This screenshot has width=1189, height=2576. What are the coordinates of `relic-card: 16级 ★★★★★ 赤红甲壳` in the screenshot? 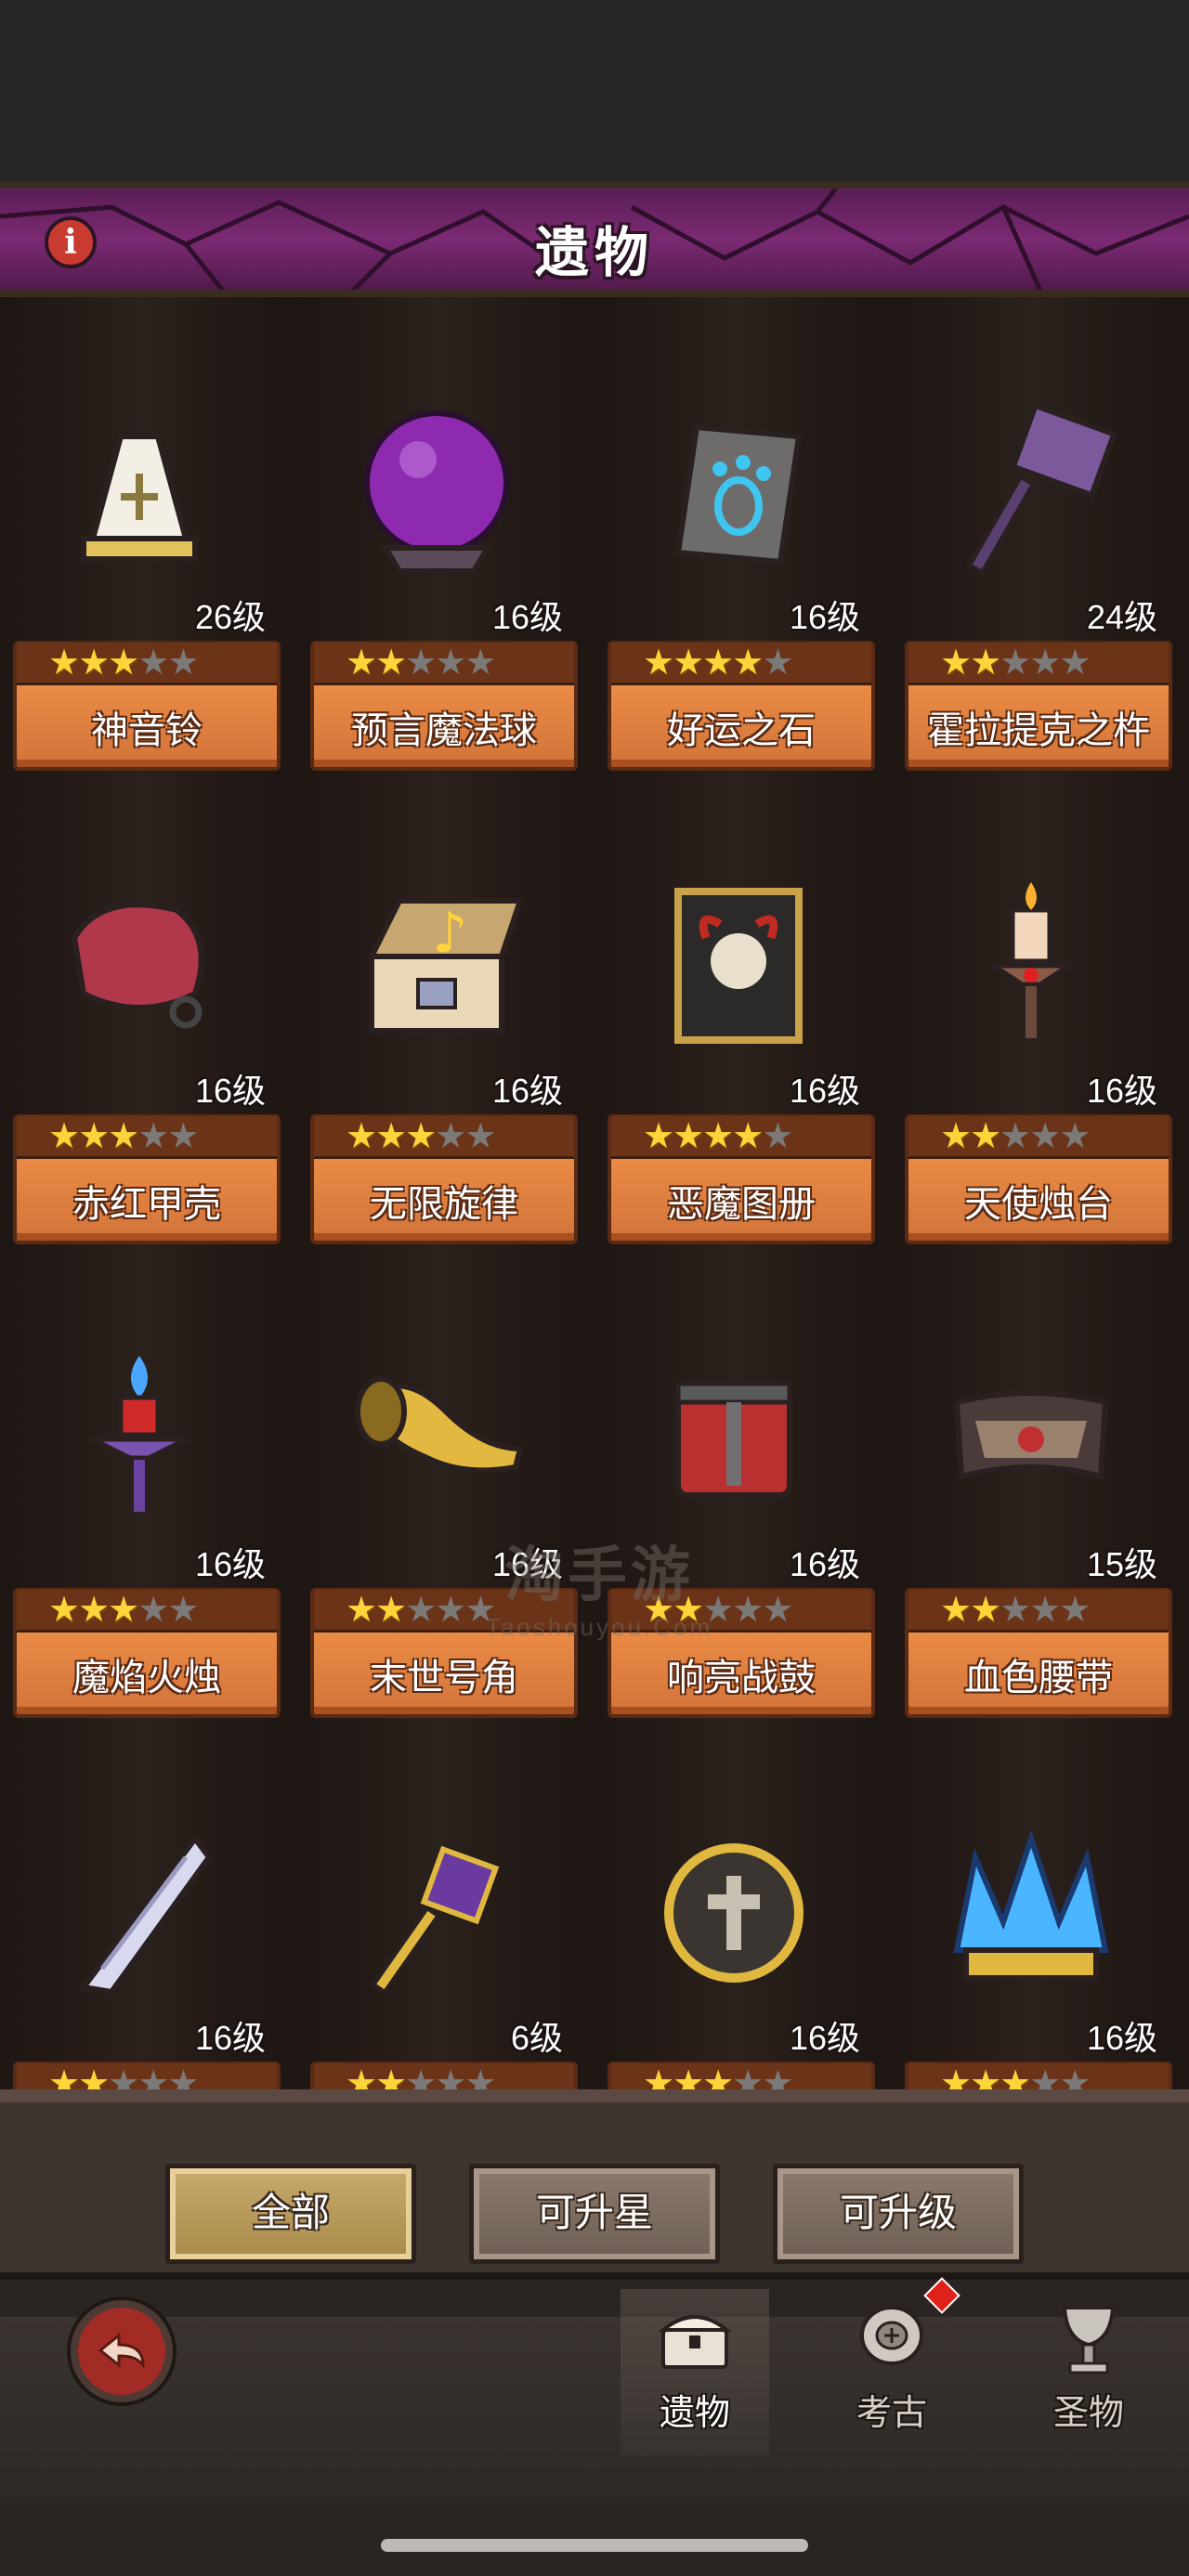 It's located at (140, 1008).